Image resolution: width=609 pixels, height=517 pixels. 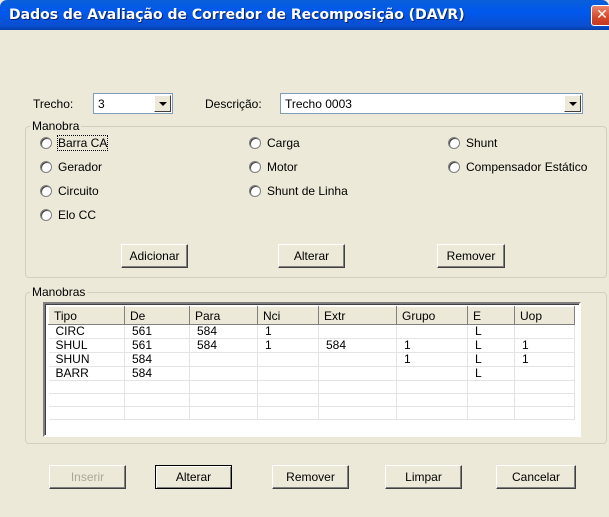 What do you see at coordinates (536, 477) in the screenshot?
I see `cancelar-button: Cancelar` at bounding box center [536, 477].